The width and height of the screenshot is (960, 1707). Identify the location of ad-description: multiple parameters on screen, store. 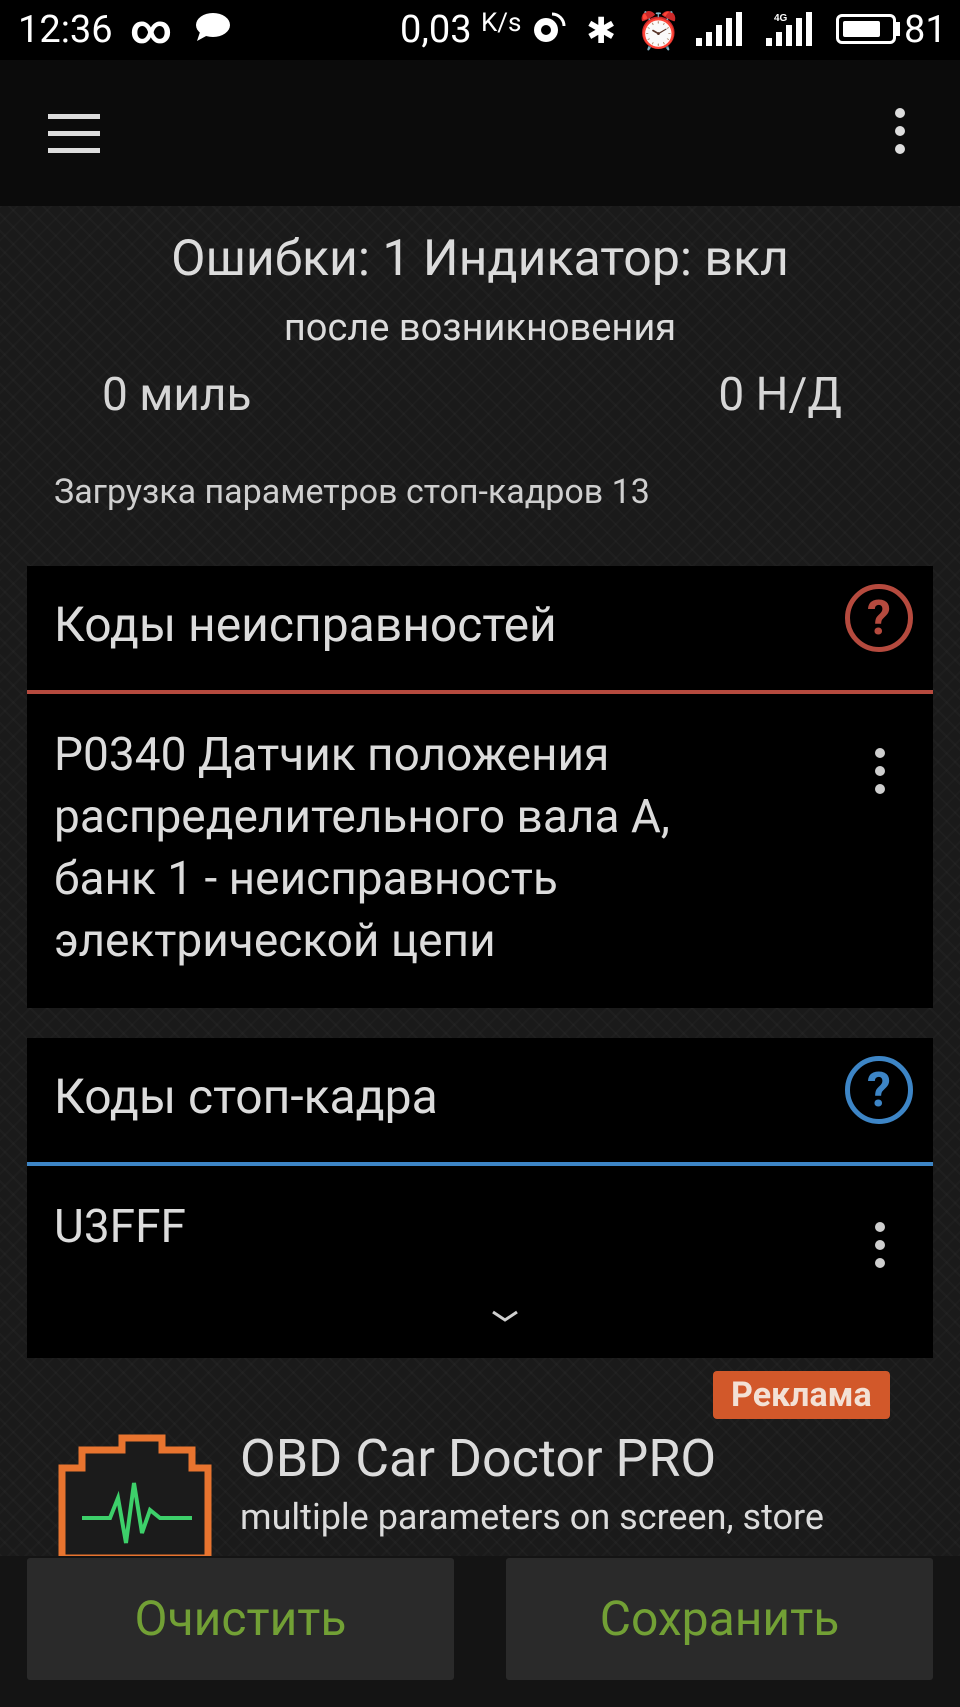
(532, 1517).